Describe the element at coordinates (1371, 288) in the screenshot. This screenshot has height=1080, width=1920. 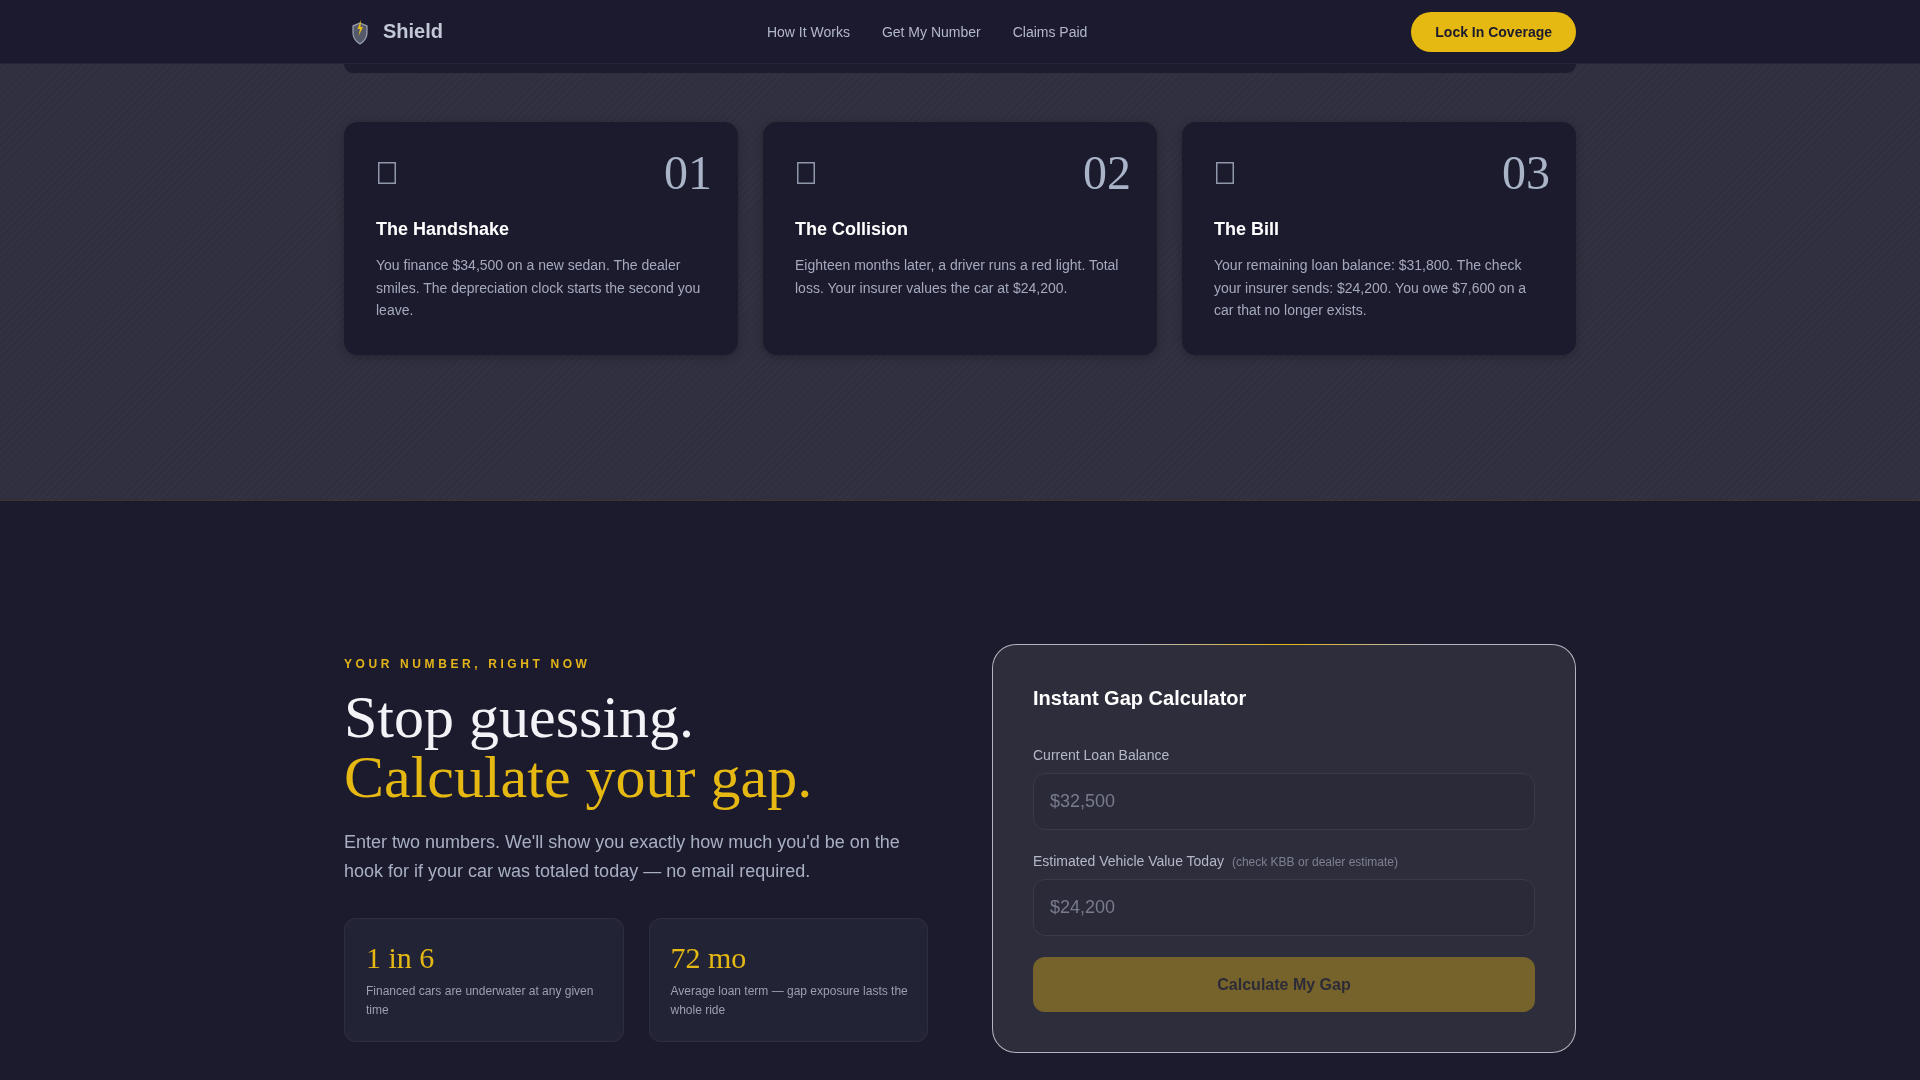
I see `step-description: Your remaining loan balance: $31,800. The check your insurer sends: $24,200. You owe $7,600 on a car that no longer exists.` at that location.